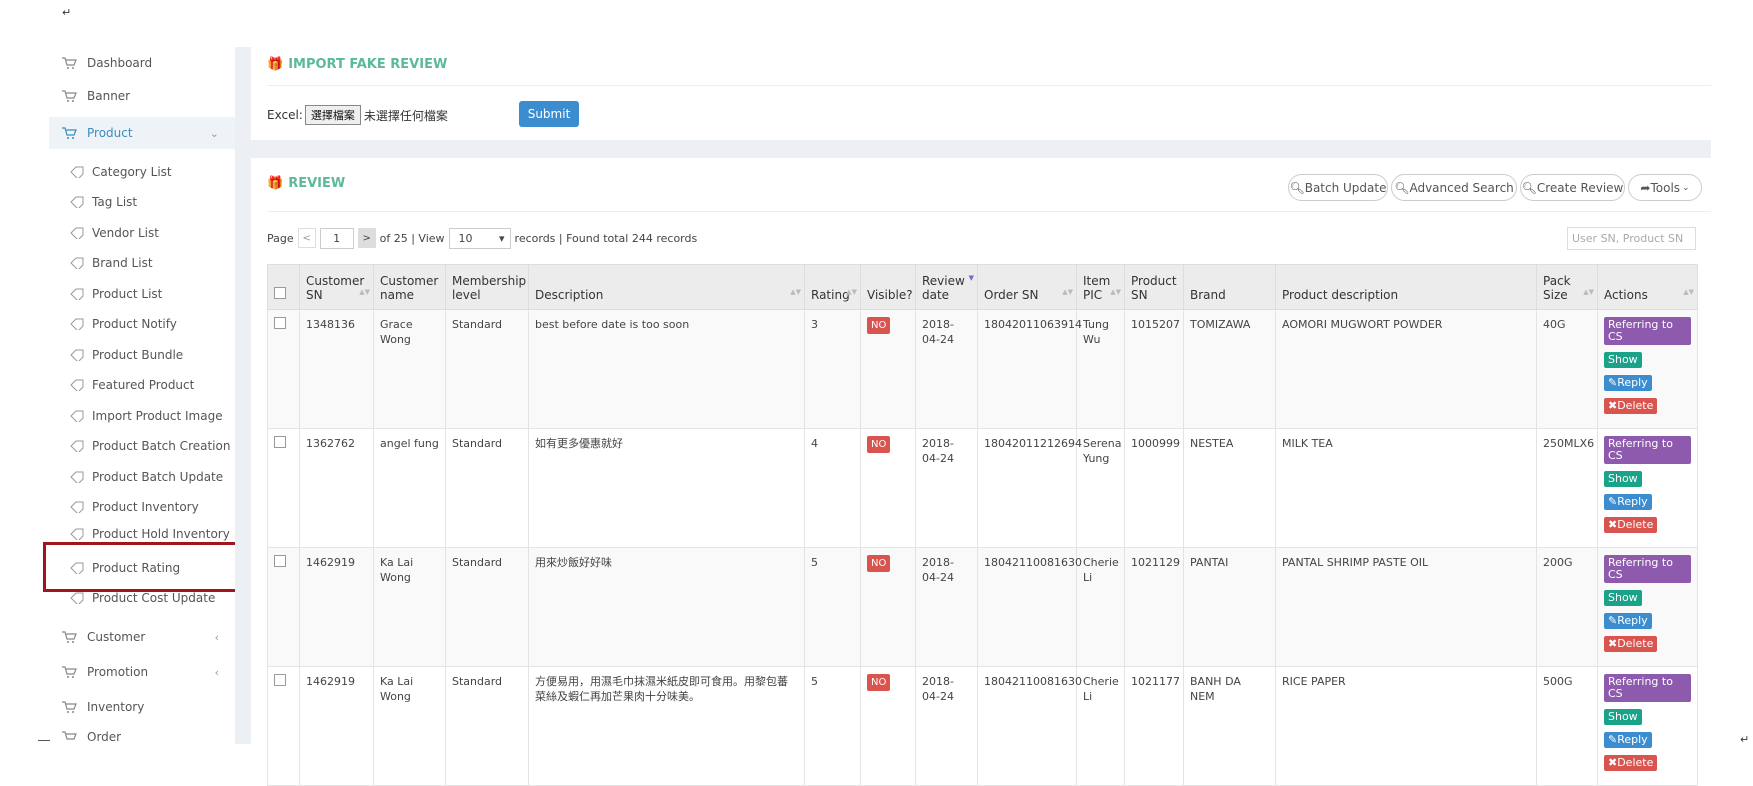  Describe the element at coordinates (1154, 287) in the screenshot. I see `col-product-sn: Product SN` at that location.